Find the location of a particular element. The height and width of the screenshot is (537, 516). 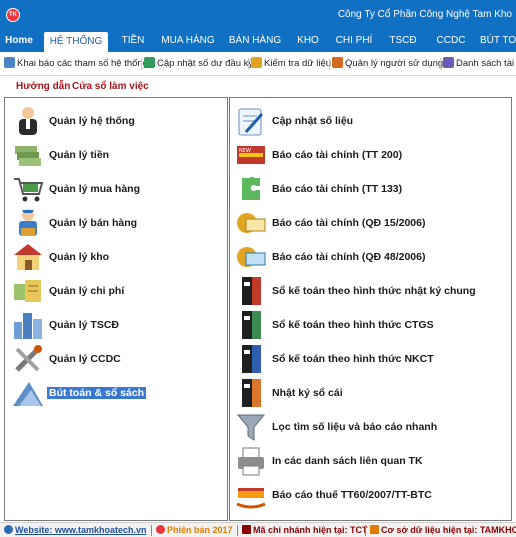

tab-ccdc: CCDC is located at coordinates (451, 41).